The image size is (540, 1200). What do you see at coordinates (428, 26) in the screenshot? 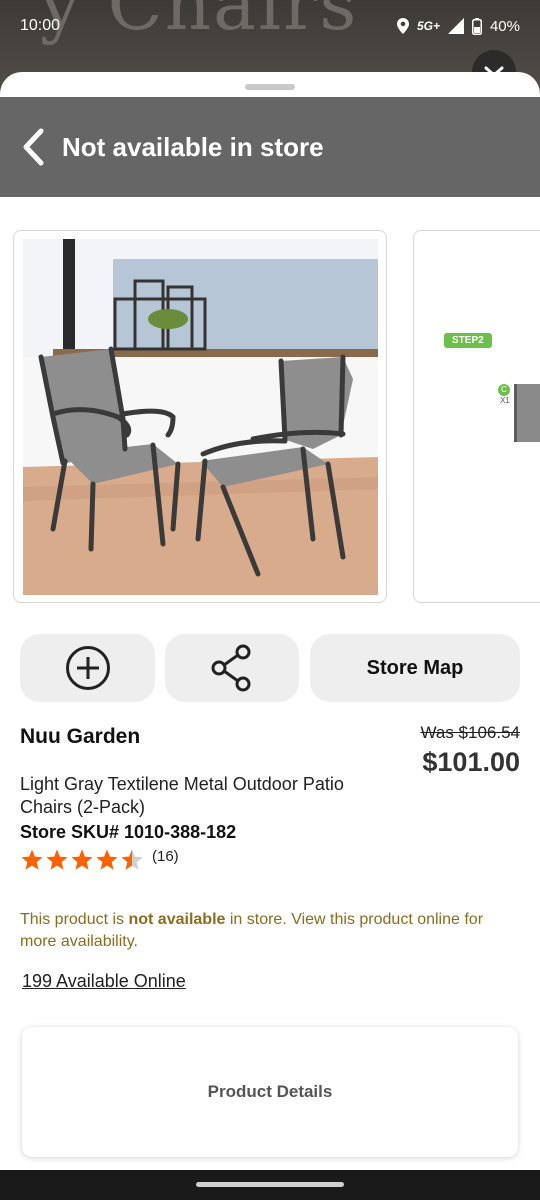
I see `network-label: 5G+` at bounding box center [428, 26].